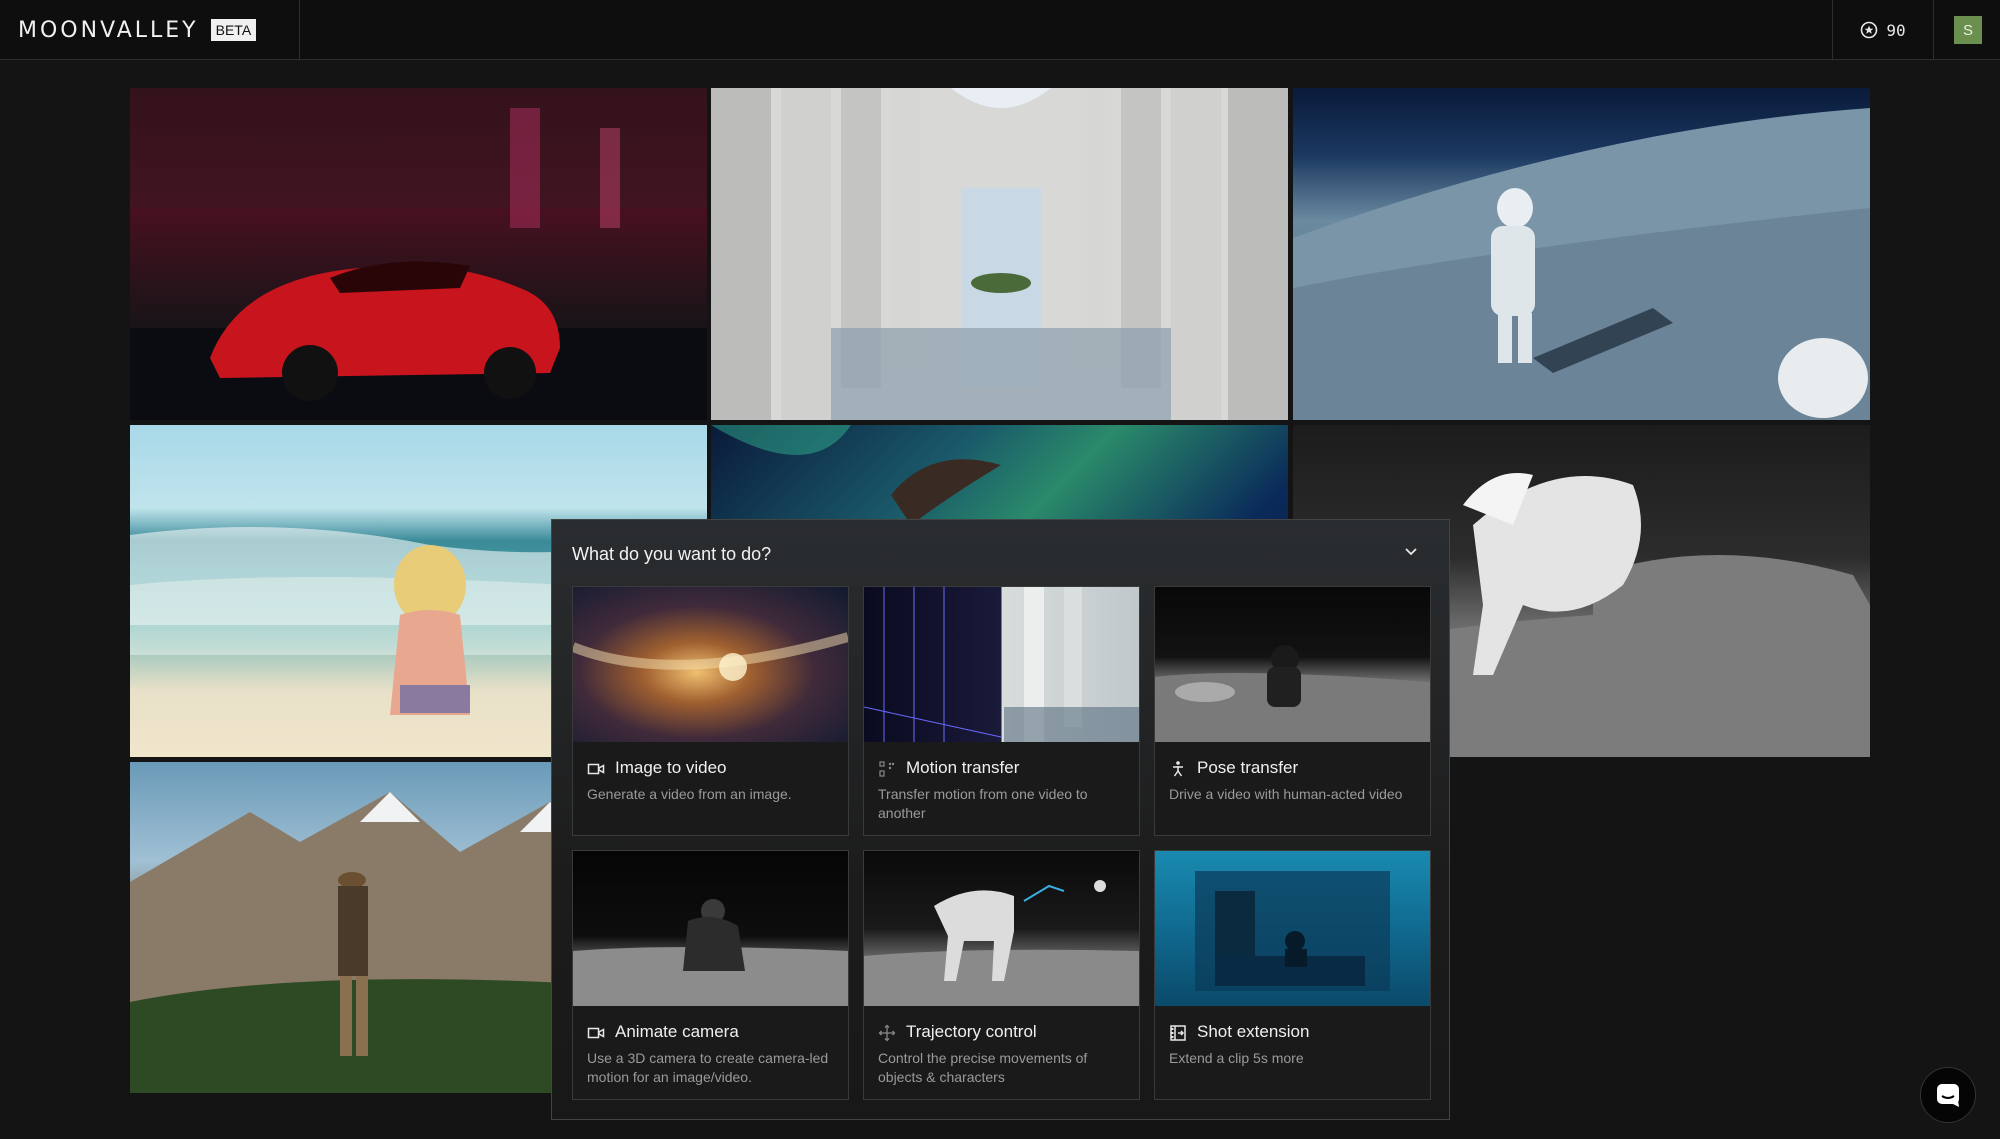 The image size is (2000, 1139). What do you see at coordinates (108, 30) in the screenshot?
I see `logo-text: MOONVALLEY` at bounding box center [108, 30].